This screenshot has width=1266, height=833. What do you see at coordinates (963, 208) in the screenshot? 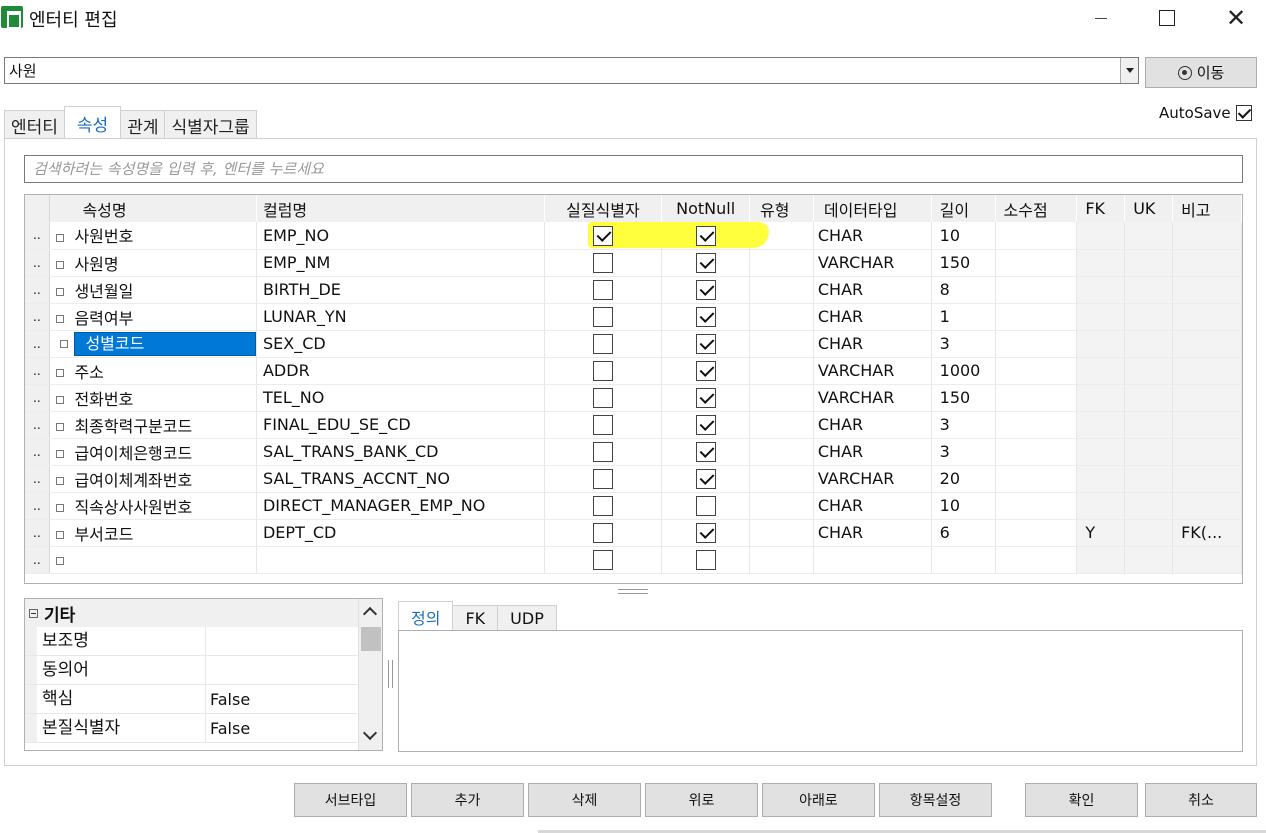
I see `col-length: 길이` at bounding box center [963, 208].